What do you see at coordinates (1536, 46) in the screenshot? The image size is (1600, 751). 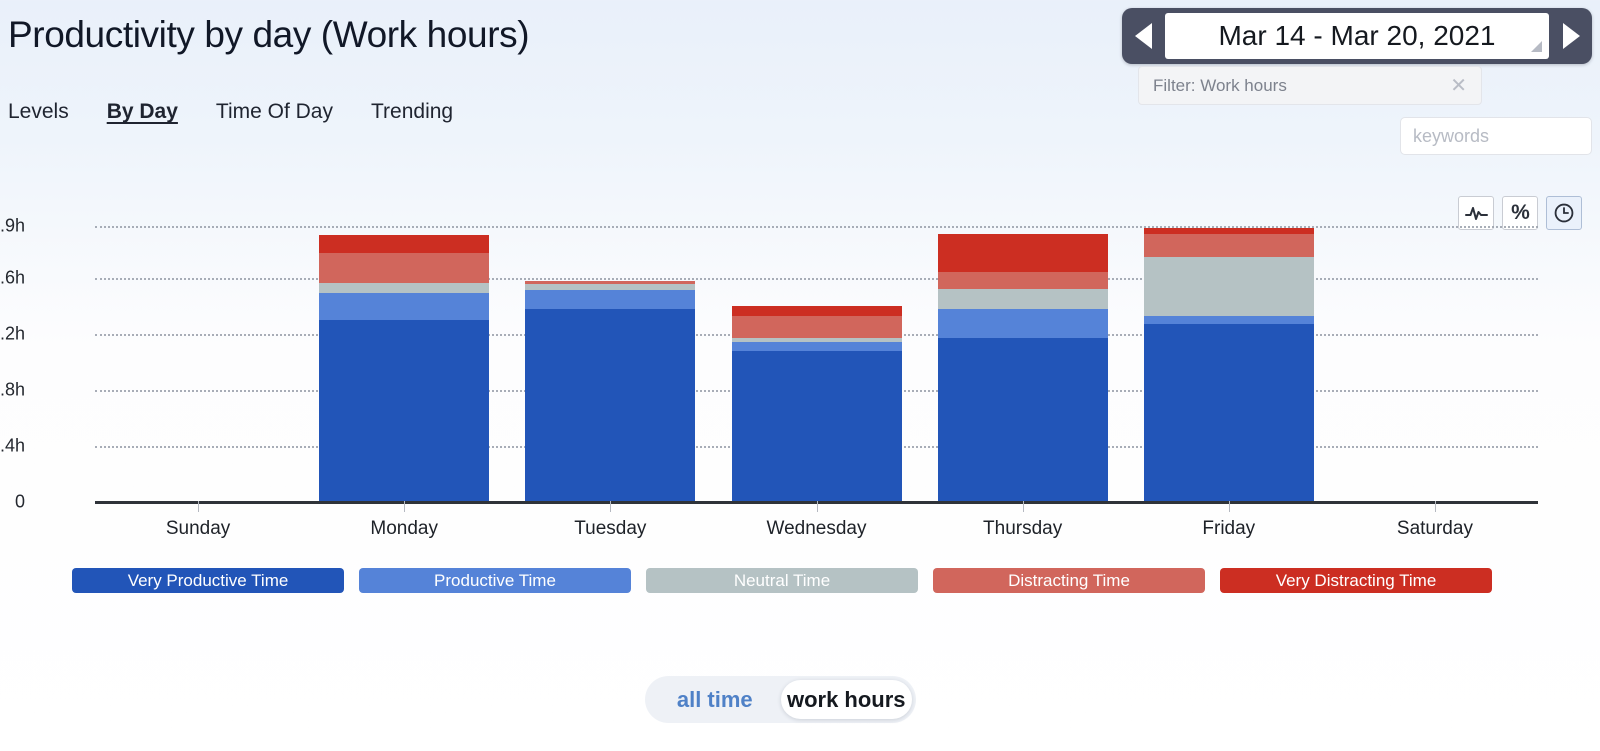 I see `resize-corner-icon` at bounding box center [1536, 46].